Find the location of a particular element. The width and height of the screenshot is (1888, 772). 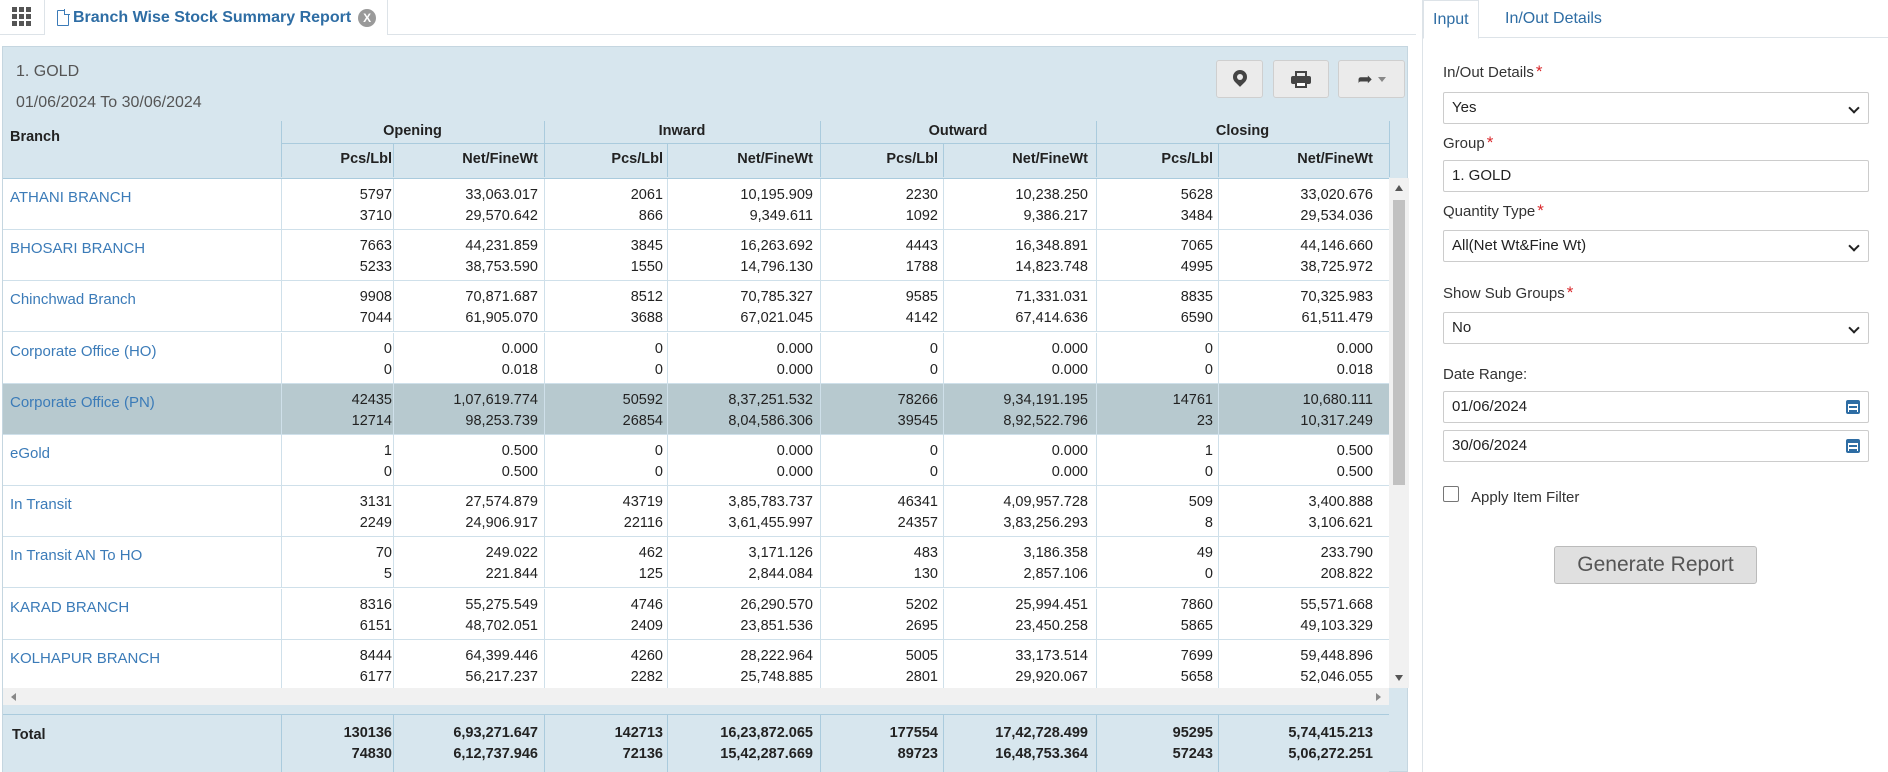

weight-cell: 98,253.739 is located at coordinates (501, 420).